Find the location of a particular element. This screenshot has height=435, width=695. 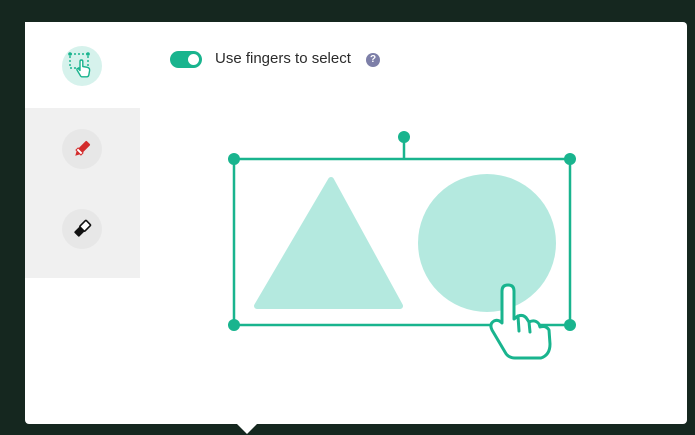

triangle-shape is located at coordinates (328, 243).